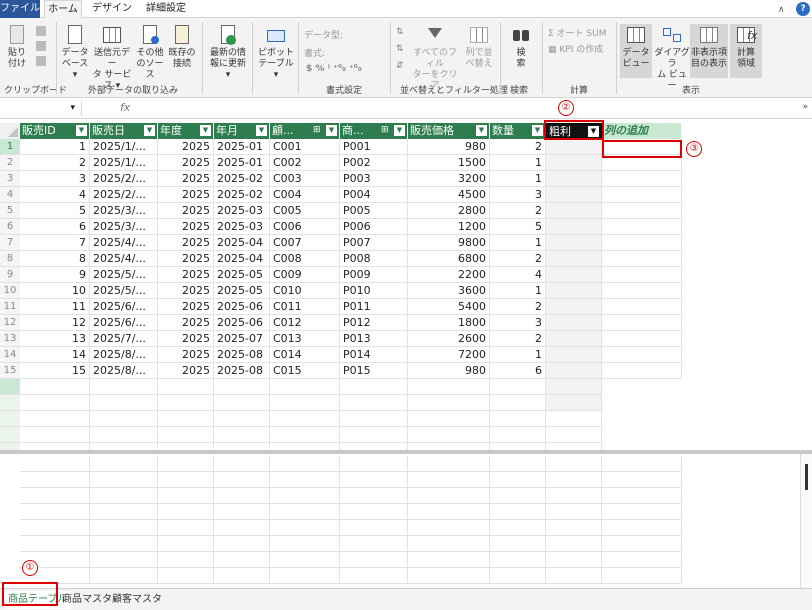  Describe the element at coordinates (449, 131) in the screenshot. I see `col-header-price: 販売価格 ▼` at that location.